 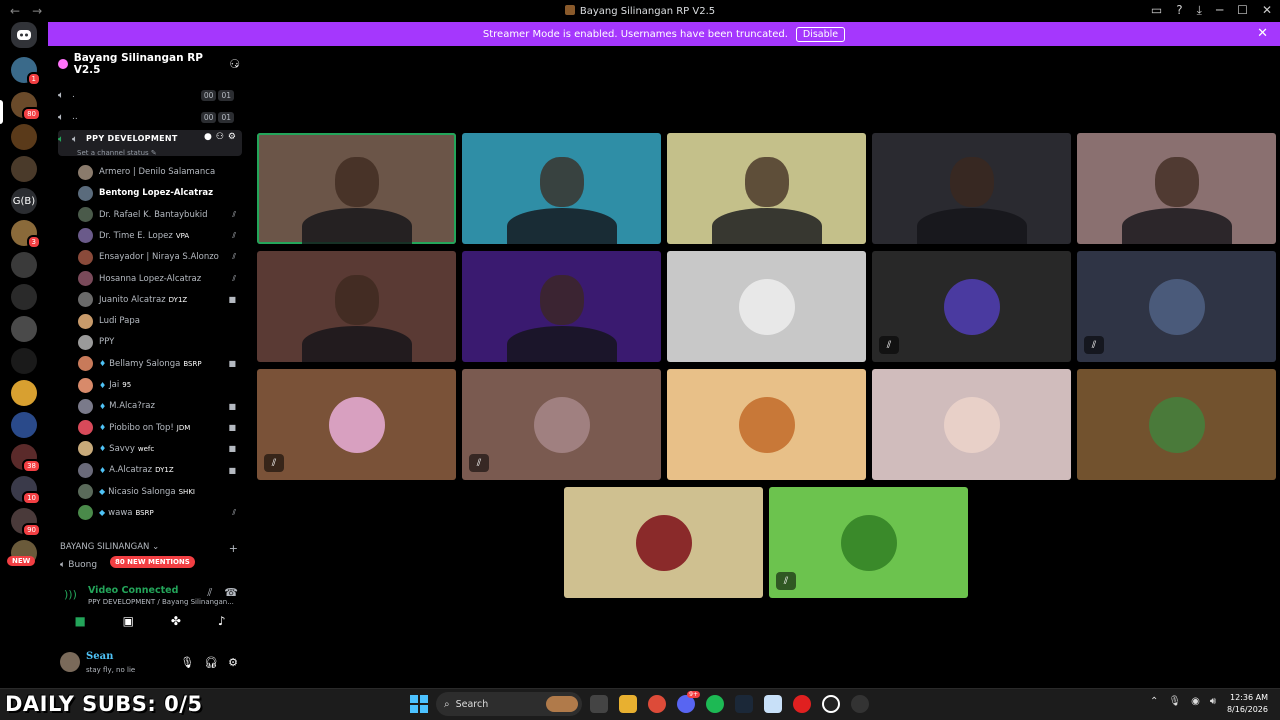 I want to click on invite-people-icon: ⚇, so click(x=234, y=64).